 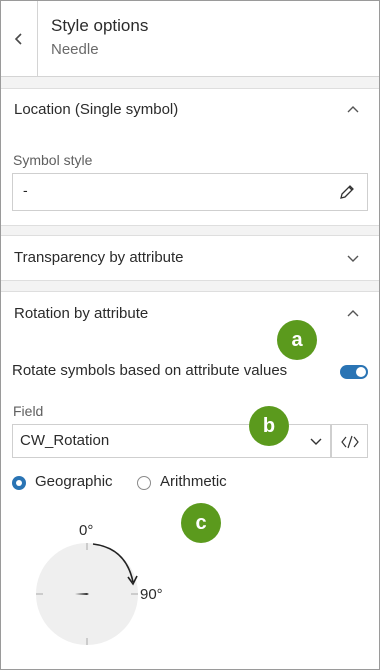 I want to click on panel-header: Style options Needle, so click(x=190, y=39).